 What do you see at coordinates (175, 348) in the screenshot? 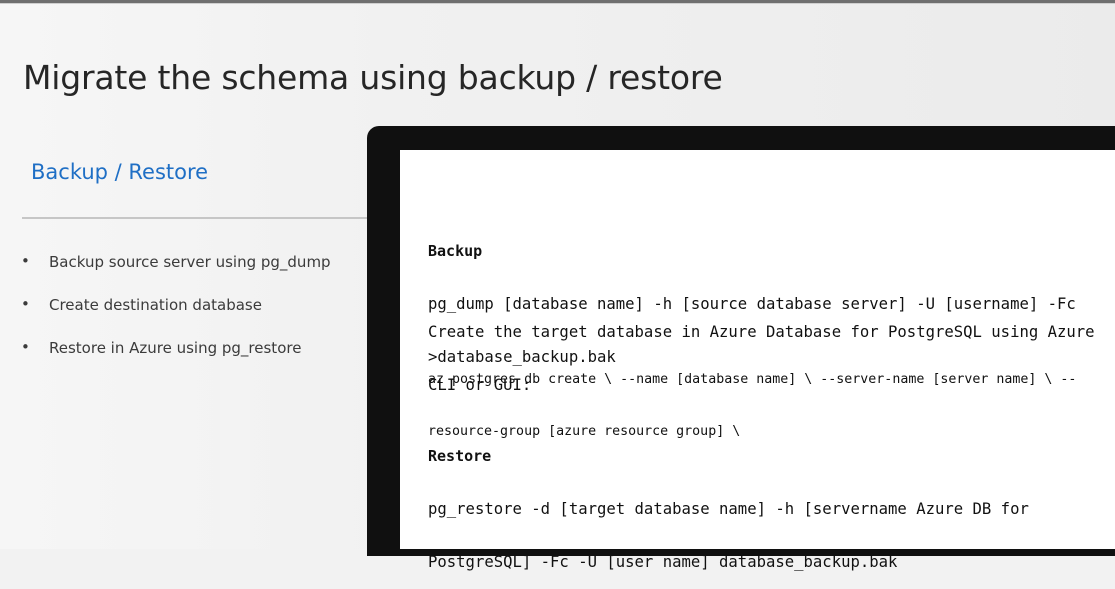
I see `bullet-text: Restore in Azure using pg_restore` at bounding box center [175, 348].